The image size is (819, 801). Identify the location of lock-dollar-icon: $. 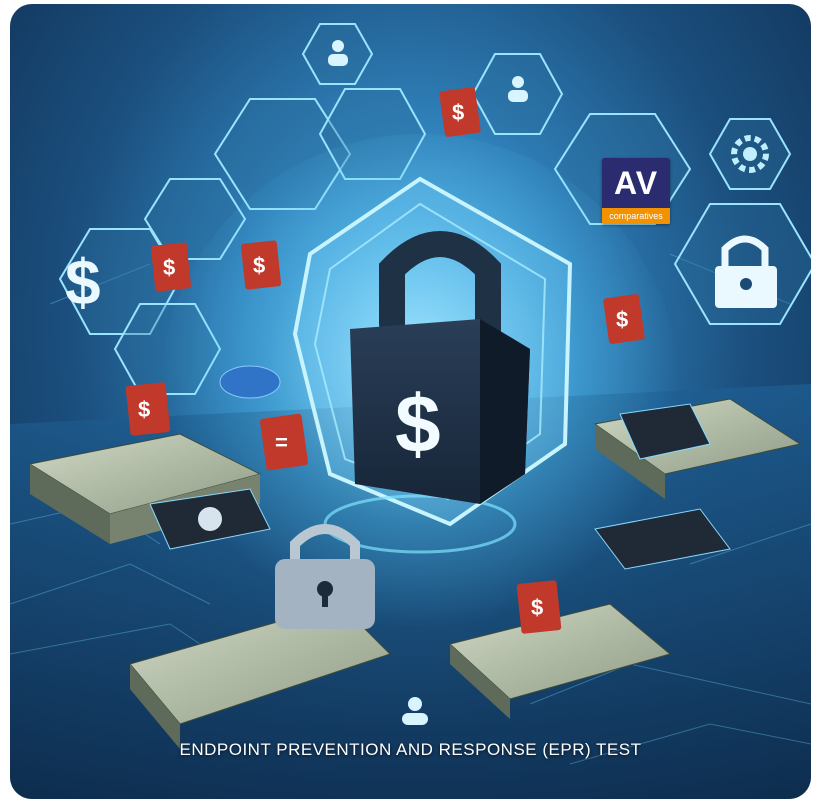
(418, 424).